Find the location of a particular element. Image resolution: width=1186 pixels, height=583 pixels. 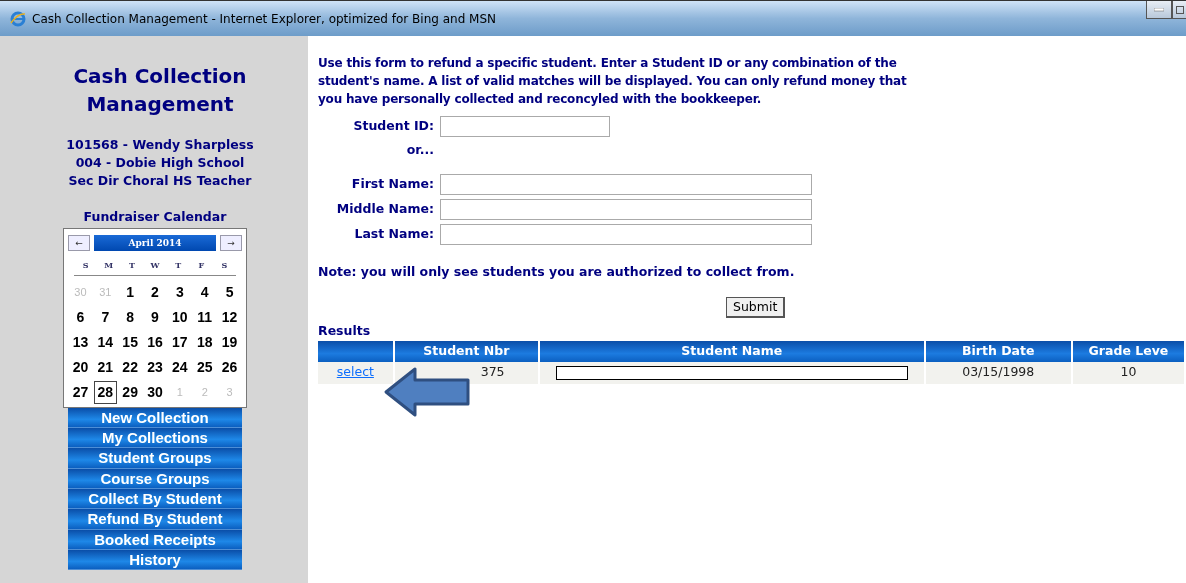

column-header: Grade Leve is located at coordinates (1128, 351).